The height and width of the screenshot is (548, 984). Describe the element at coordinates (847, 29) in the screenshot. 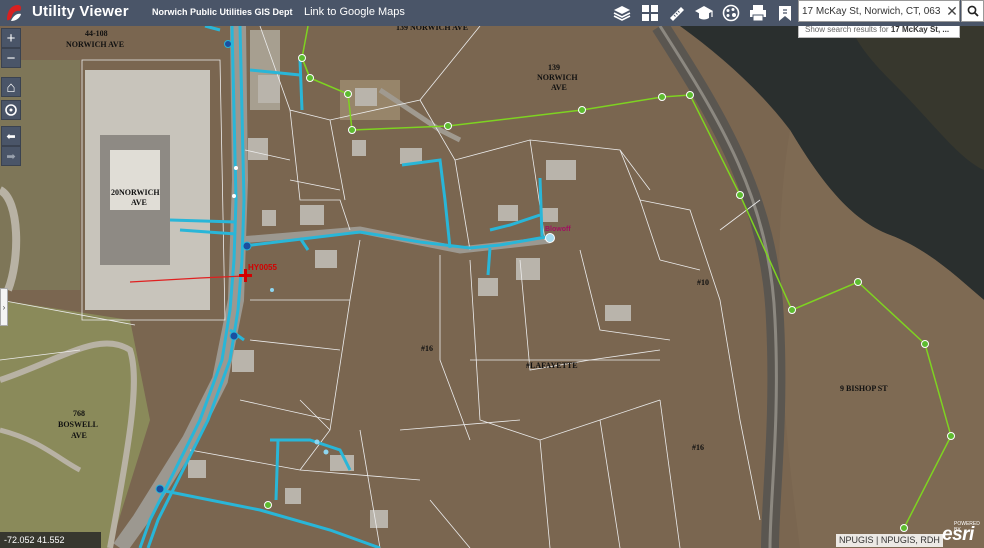

I see `suggestion-prefix: Show search results for` at that location.